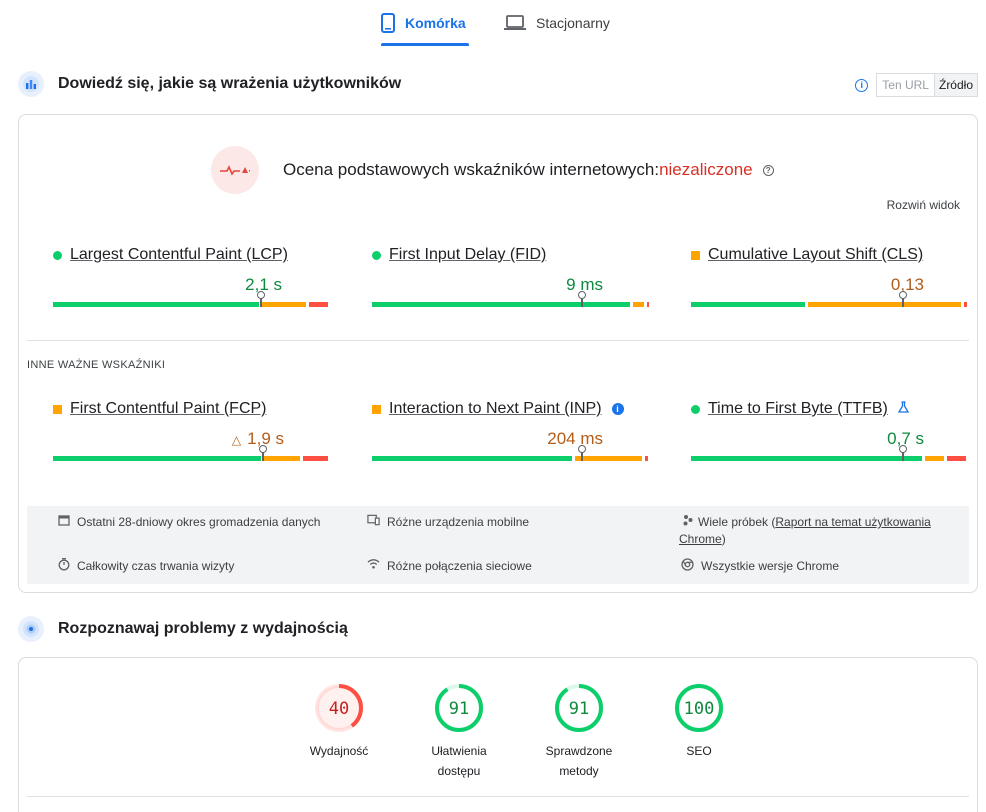 This screenshot has width=986, height=812. I want to click on metric-name-link: Time to First Byte (TTFB), so click(798, 409).